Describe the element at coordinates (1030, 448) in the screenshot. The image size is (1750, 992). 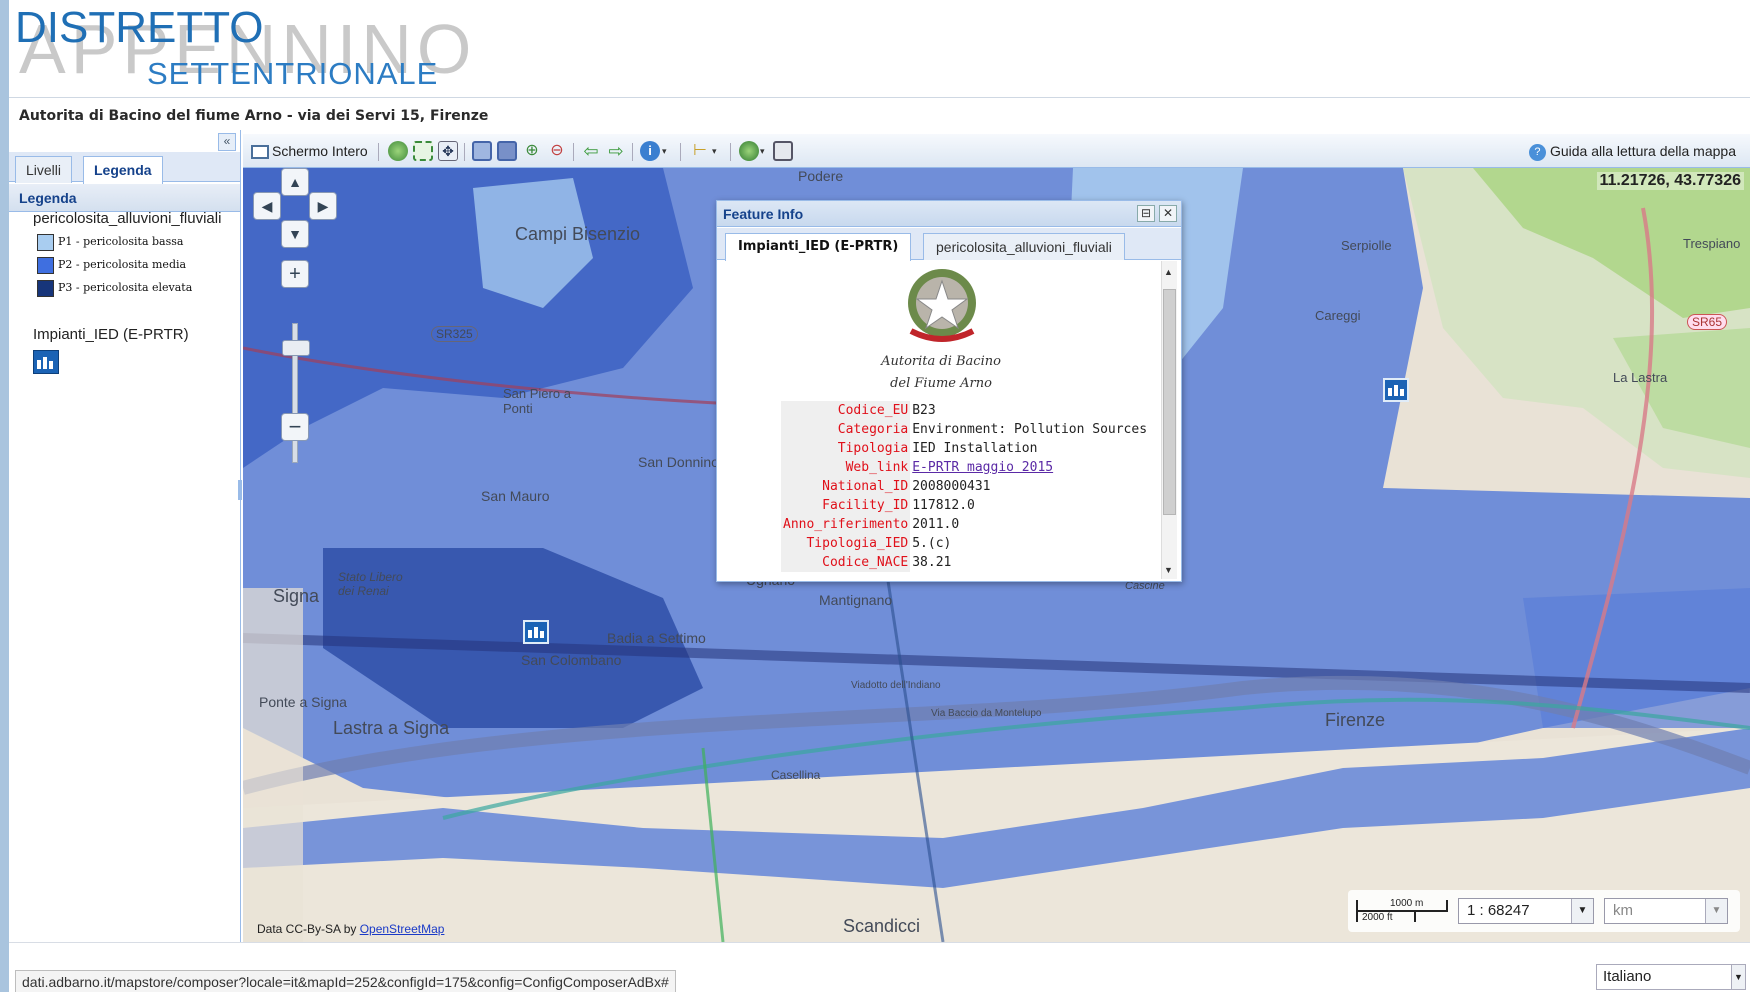
I see `attribute-value: IED Installation` at that location.